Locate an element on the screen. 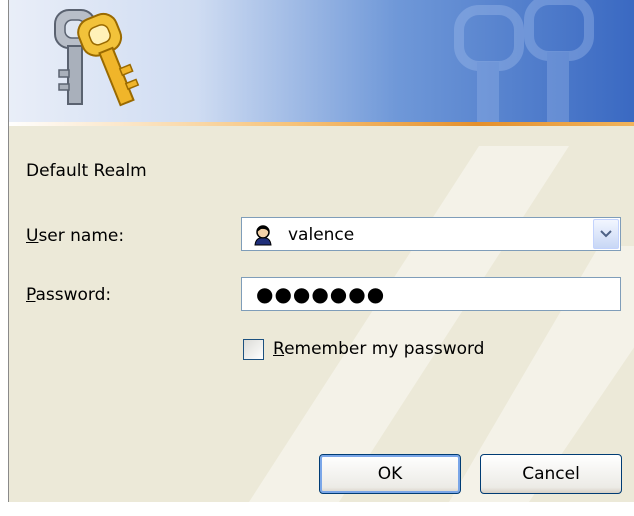 The image size is (634, 516). realm-name: Default Realm is located at coordinates (86, 171).